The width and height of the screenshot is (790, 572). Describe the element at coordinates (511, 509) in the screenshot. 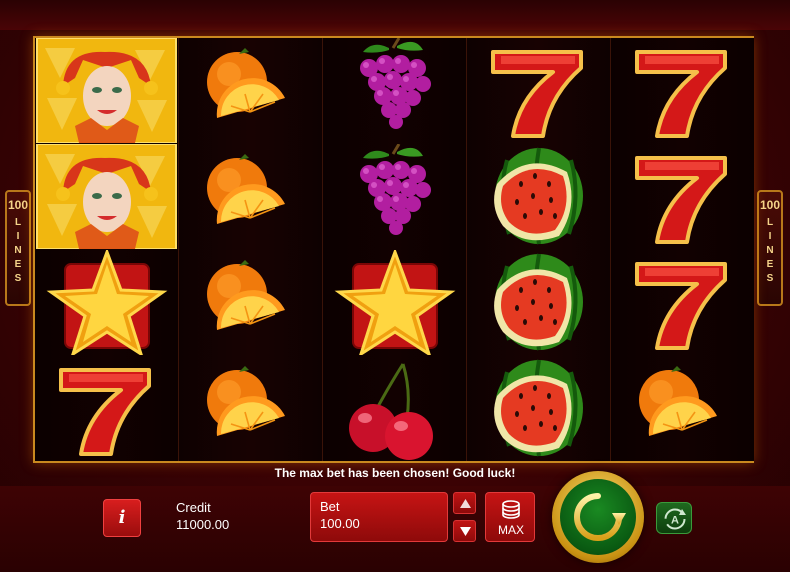

I see `coin-stack-icon` at that location.